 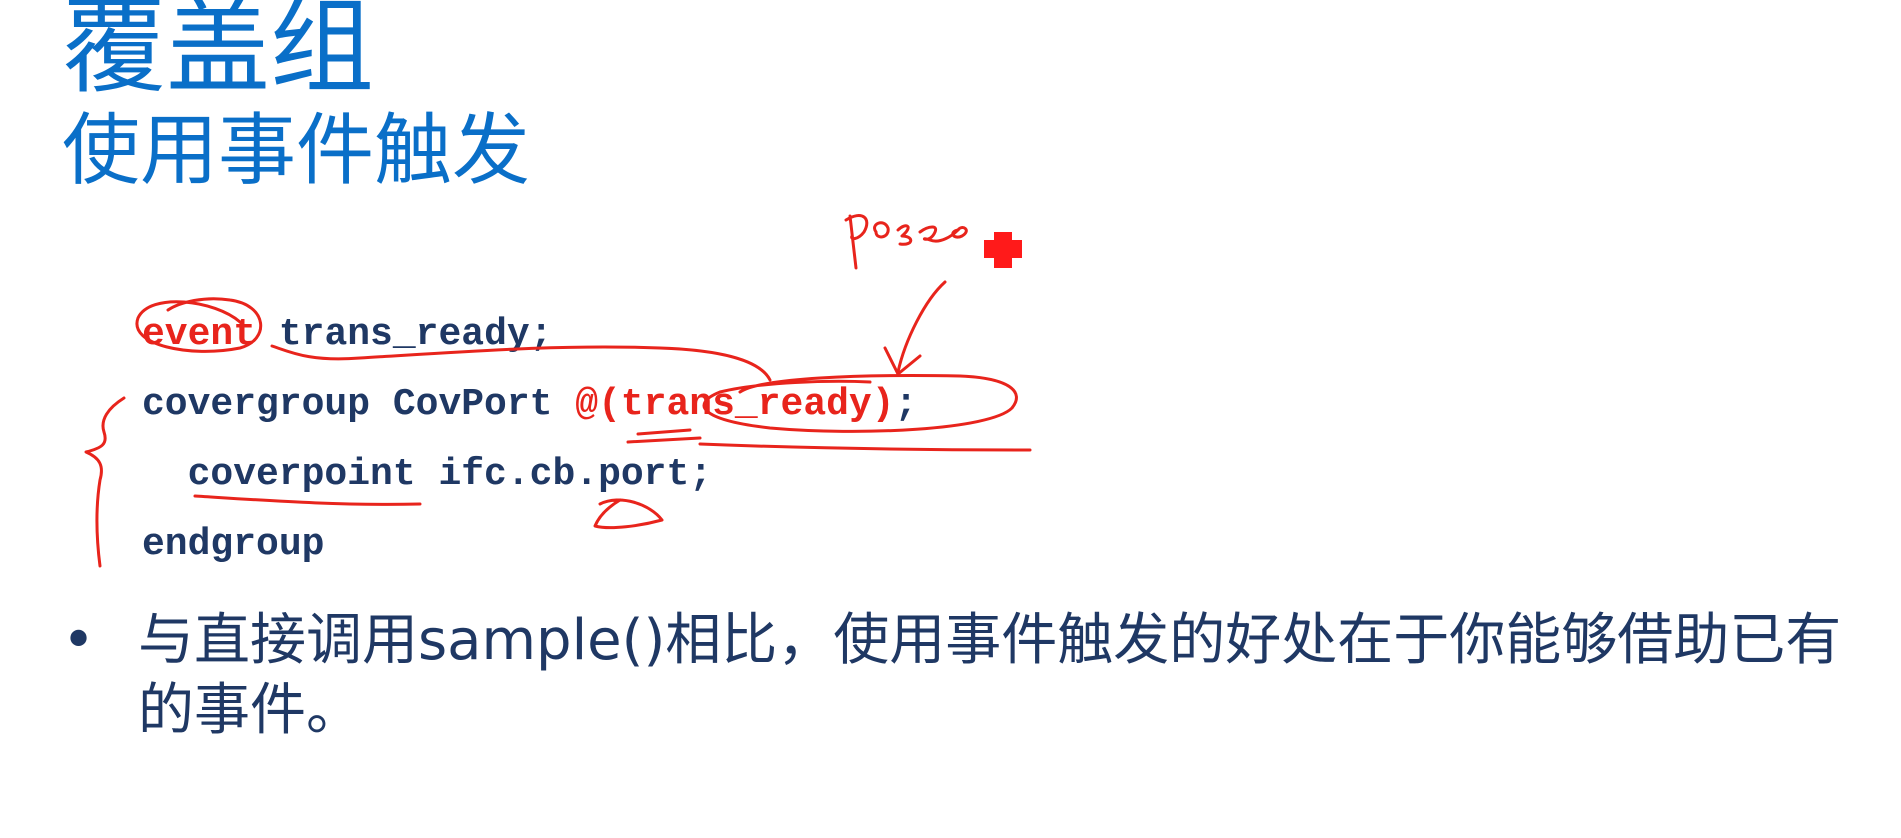 I want to click on ink-triangle-cb, so click(x=628, y=514).